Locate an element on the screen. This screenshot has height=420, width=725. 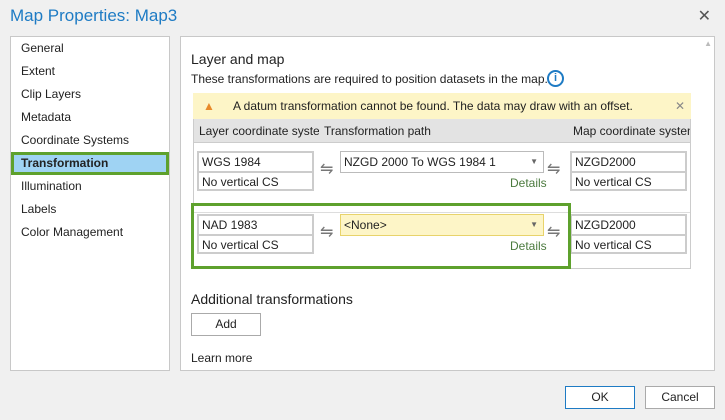
nav-transformation: Transformation is located at coordinates (90, 163).